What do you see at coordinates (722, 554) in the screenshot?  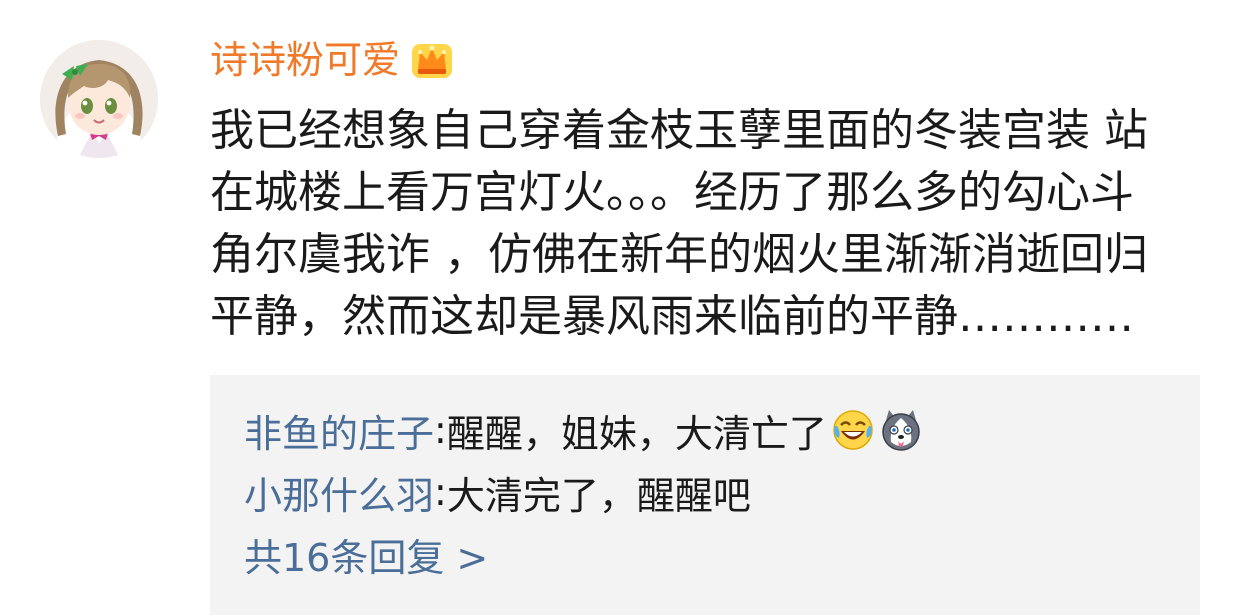 I see `view-all-replies-link: 共16条回复 >` at bounding box center [722, 554].